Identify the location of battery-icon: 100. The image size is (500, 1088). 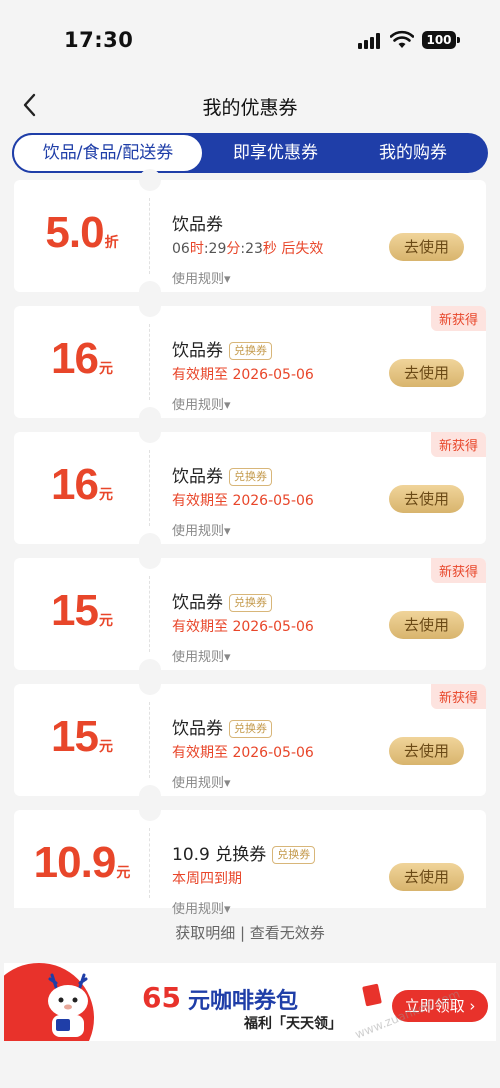
(441, 40).